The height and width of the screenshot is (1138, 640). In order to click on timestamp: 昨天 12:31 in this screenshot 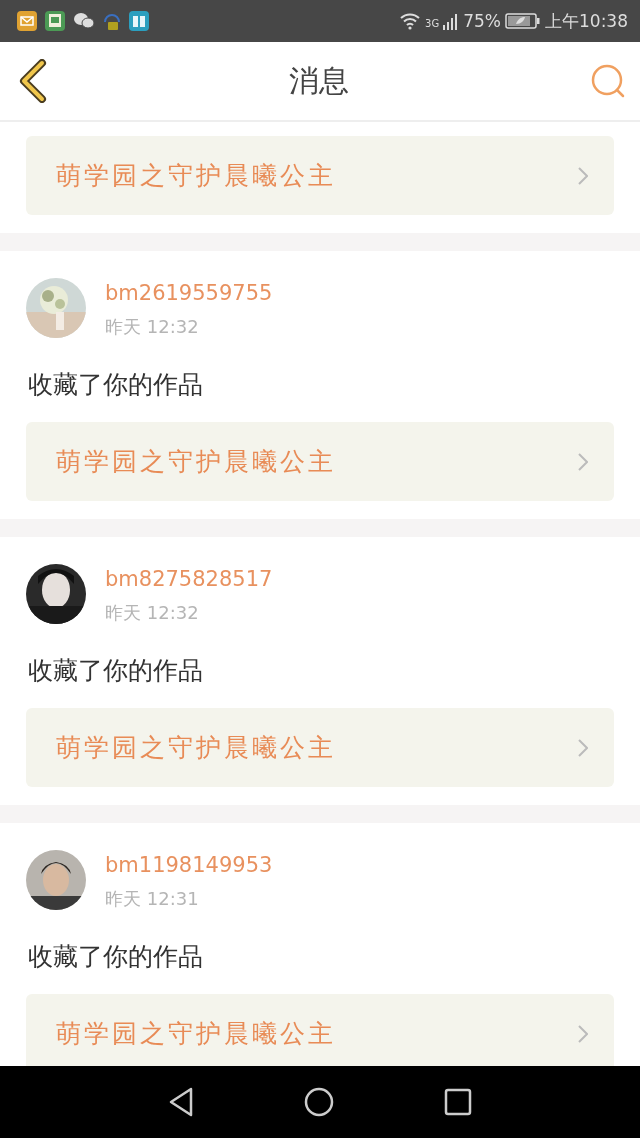, I will do `click(152, 899)`.